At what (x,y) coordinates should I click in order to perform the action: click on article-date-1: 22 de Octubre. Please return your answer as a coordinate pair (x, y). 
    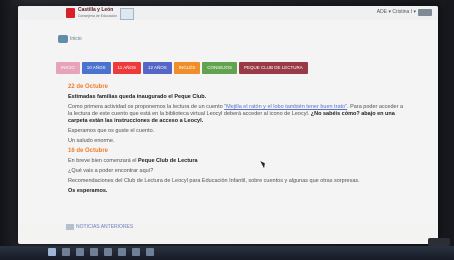
    Looking at the image, I should click on (88, 87).